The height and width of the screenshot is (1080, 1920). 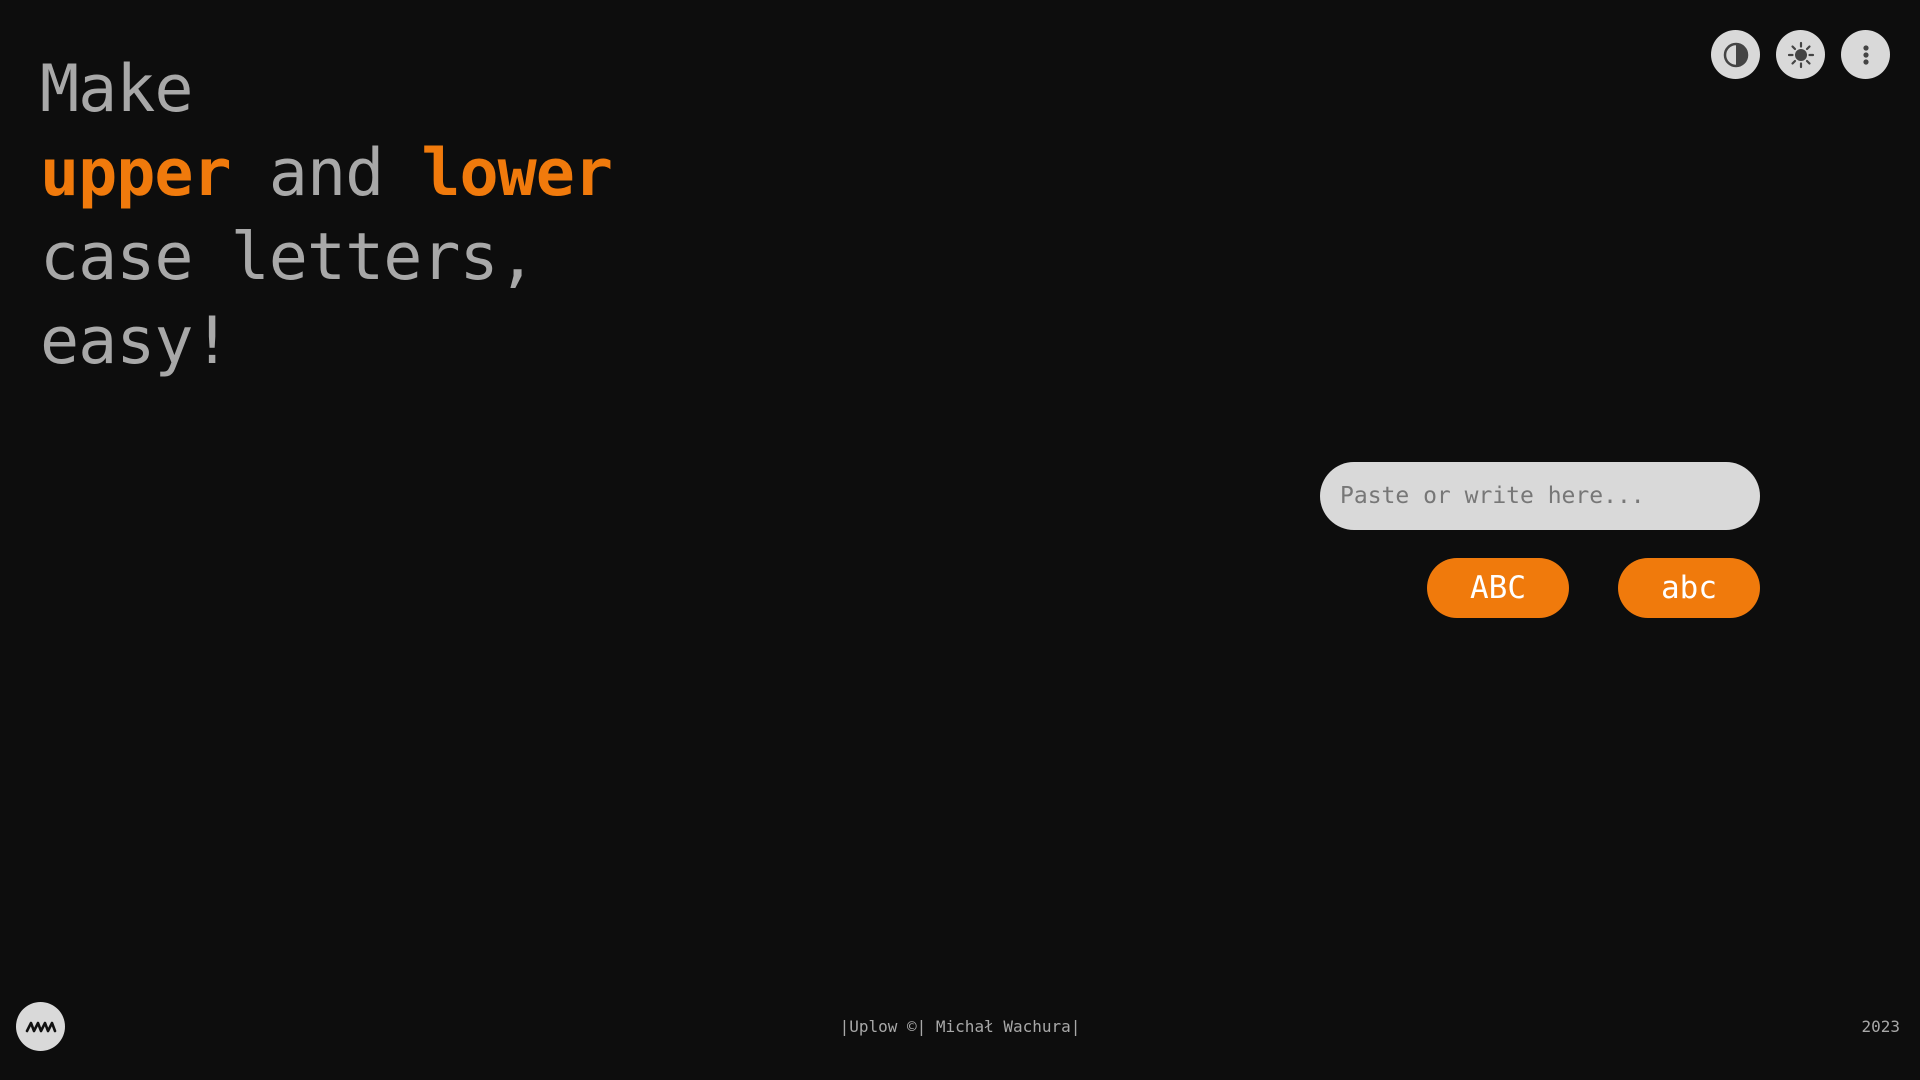 What do you see at coordinates (960, 1026) in the screenshot?
I see `footer-credit: |Uplow ©| Michał Wachura|` at bounding box center [960, 1026].